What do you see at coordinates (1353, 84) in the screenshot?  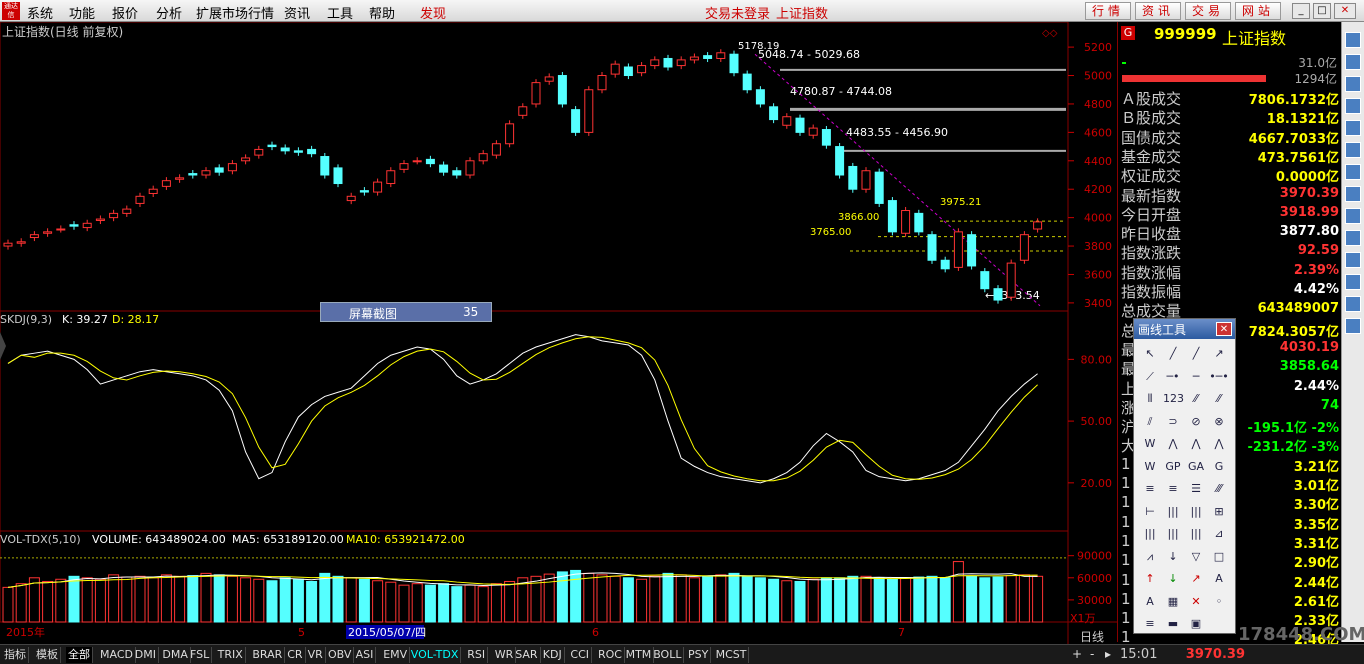 I see `list-icon` at bounding box center [1353, 84].